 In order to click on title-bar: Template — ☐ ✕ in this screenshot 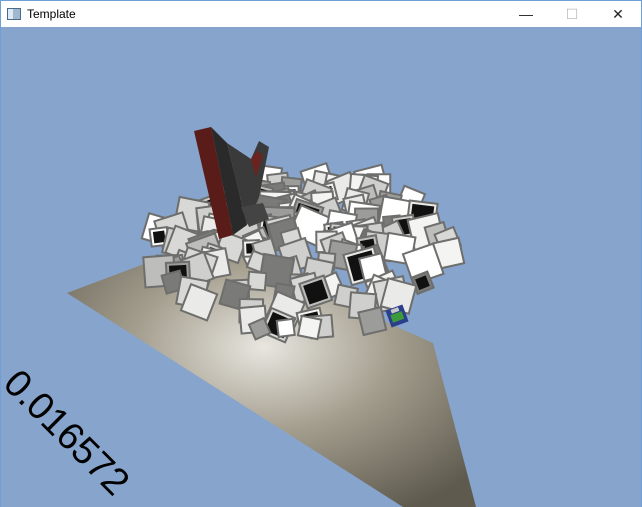, I will do `click(321, 14)`.